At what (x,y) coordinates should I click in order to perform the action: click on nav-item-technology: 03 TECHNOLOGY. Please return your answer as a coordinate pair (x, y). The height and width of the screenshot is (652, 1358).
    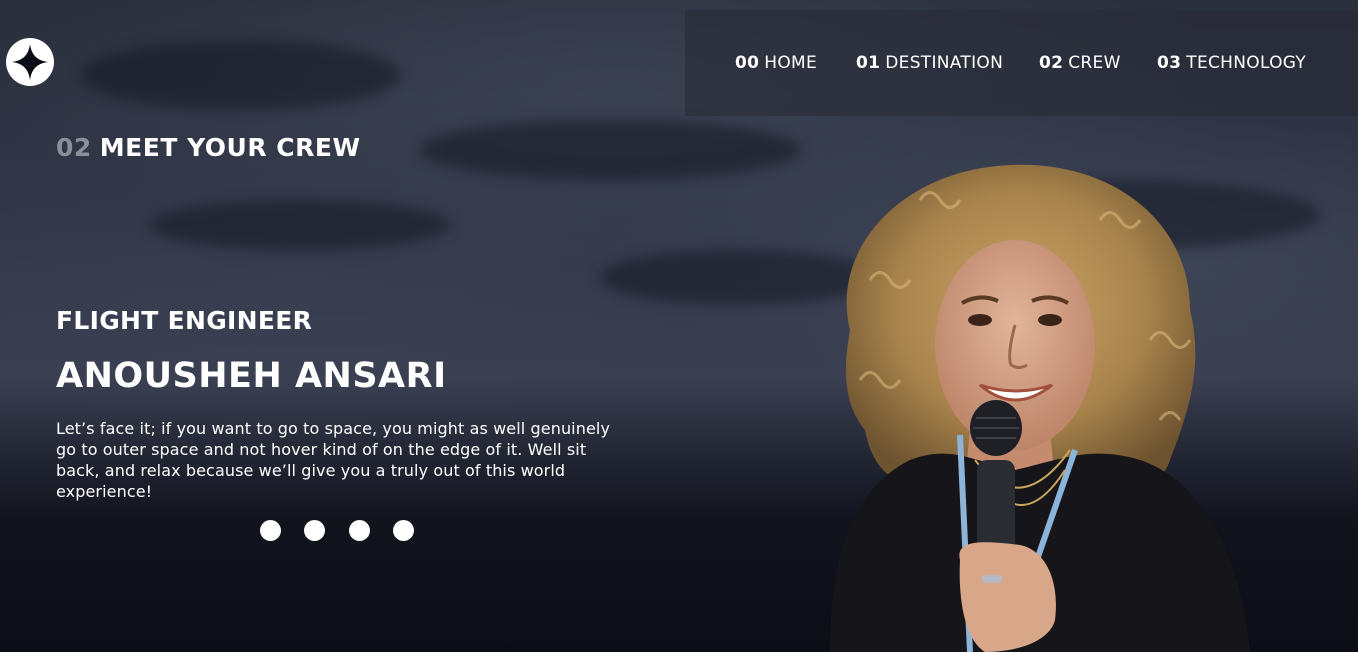
    Looking at the image, I should click on (1231, 63).